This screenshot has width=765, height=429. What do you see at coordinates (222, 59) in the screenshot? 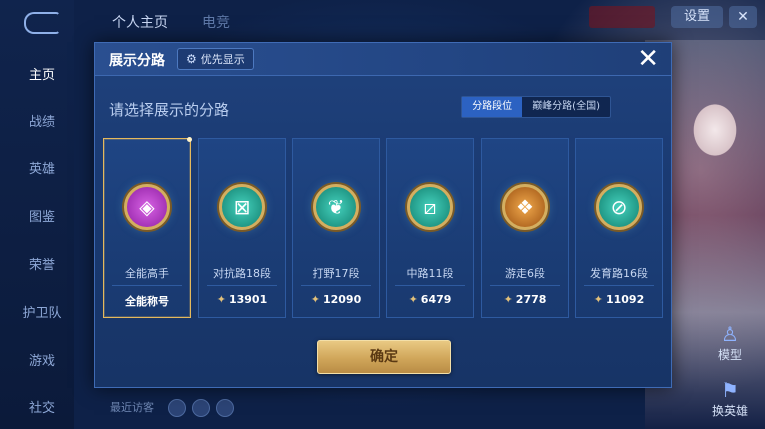
I see `priority-display-label: 优先显示` at bounding box center [222, 59].